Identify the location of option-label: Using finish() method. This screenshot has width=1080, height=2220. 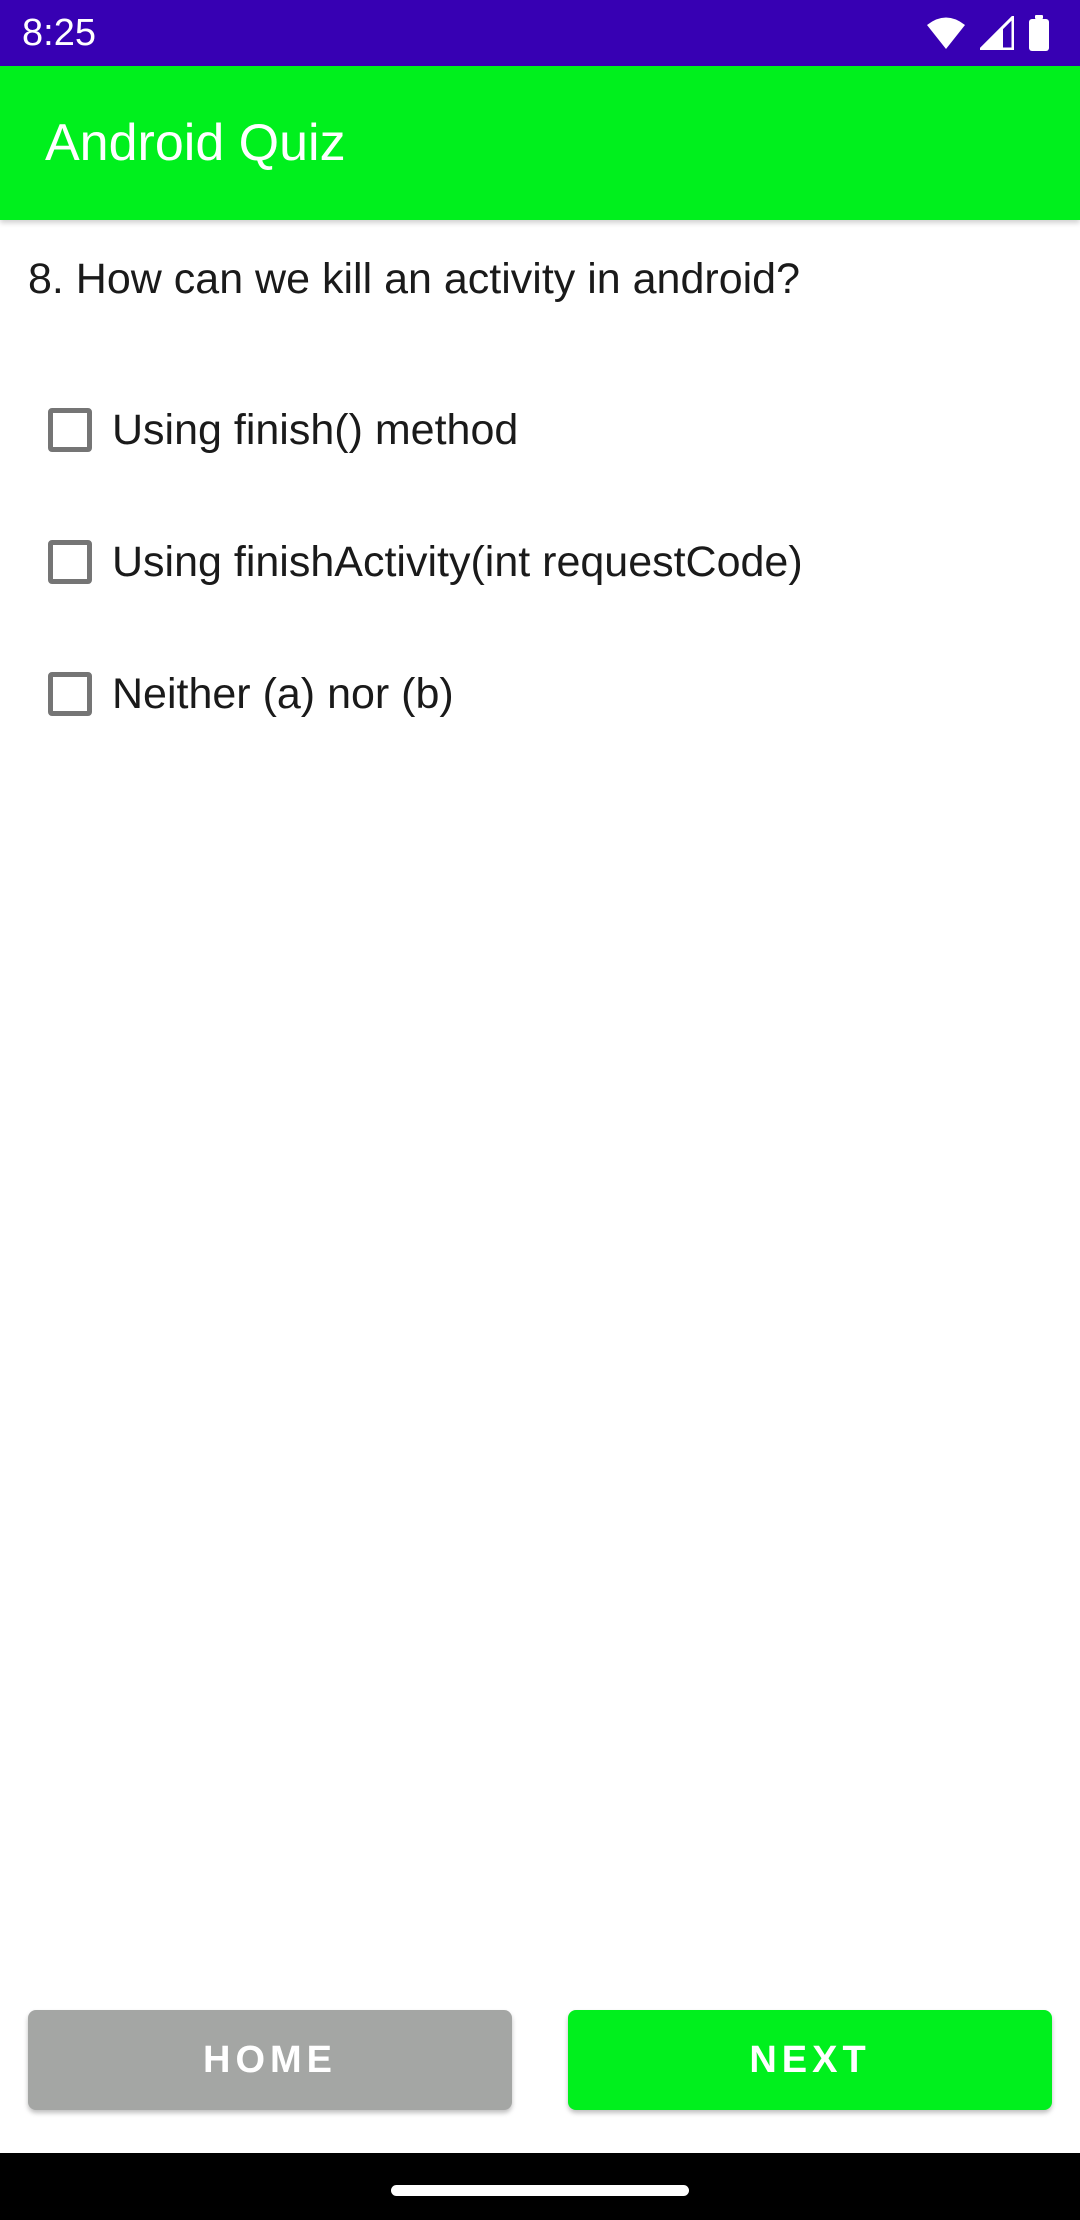
(315, 430).